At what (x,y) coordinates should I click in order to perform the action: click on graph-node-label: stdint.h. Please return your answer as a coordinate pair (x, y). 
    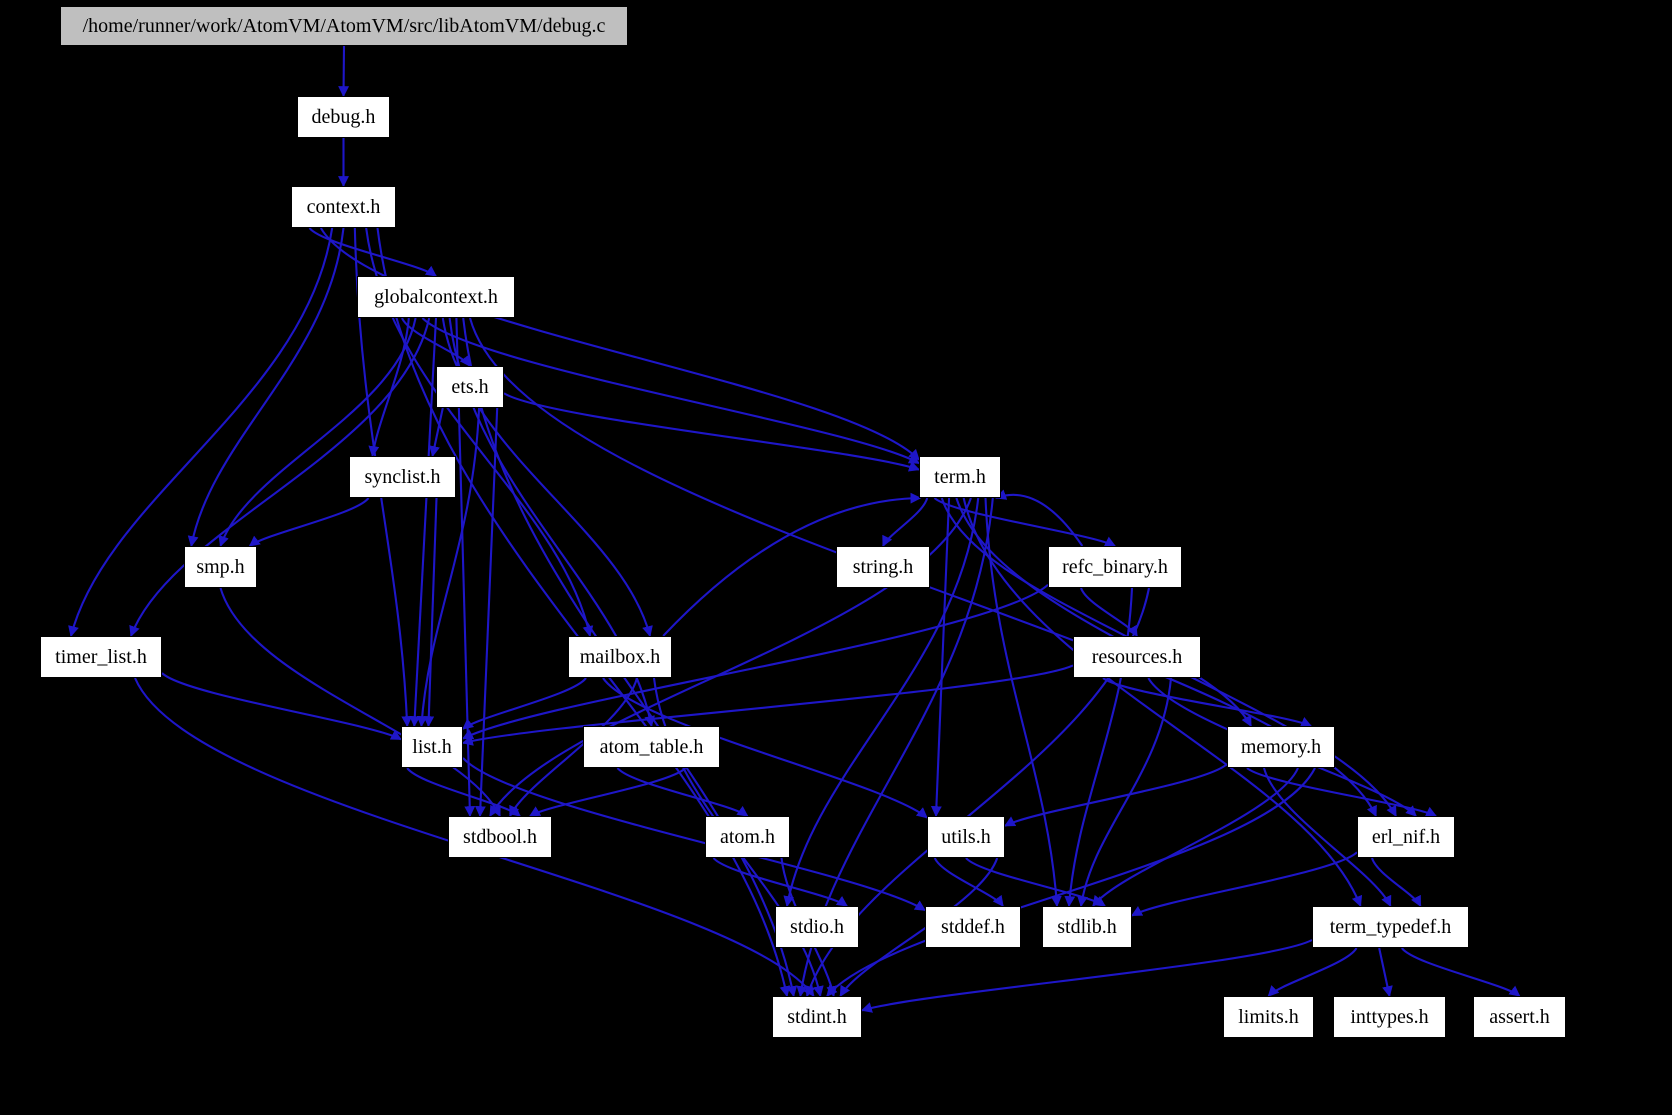
    Looking at the image, I should click on (817, 1017).